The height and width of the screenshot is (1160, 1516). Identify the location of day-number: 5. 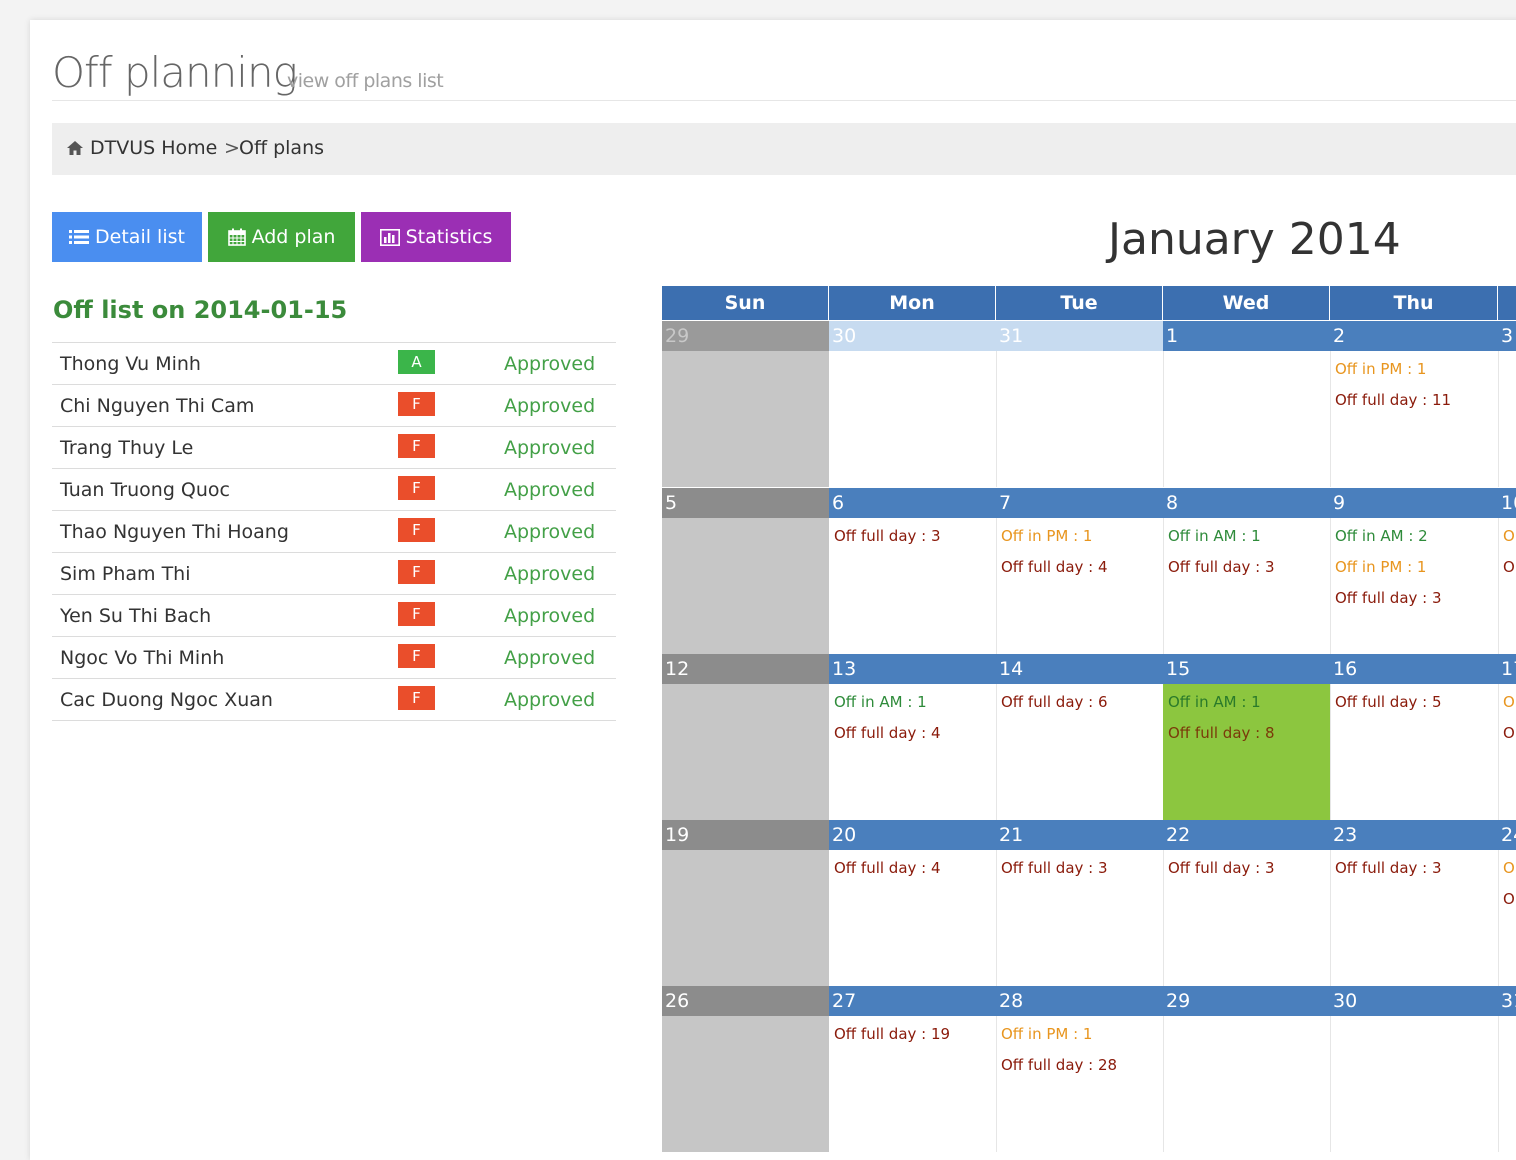
(745, 503).